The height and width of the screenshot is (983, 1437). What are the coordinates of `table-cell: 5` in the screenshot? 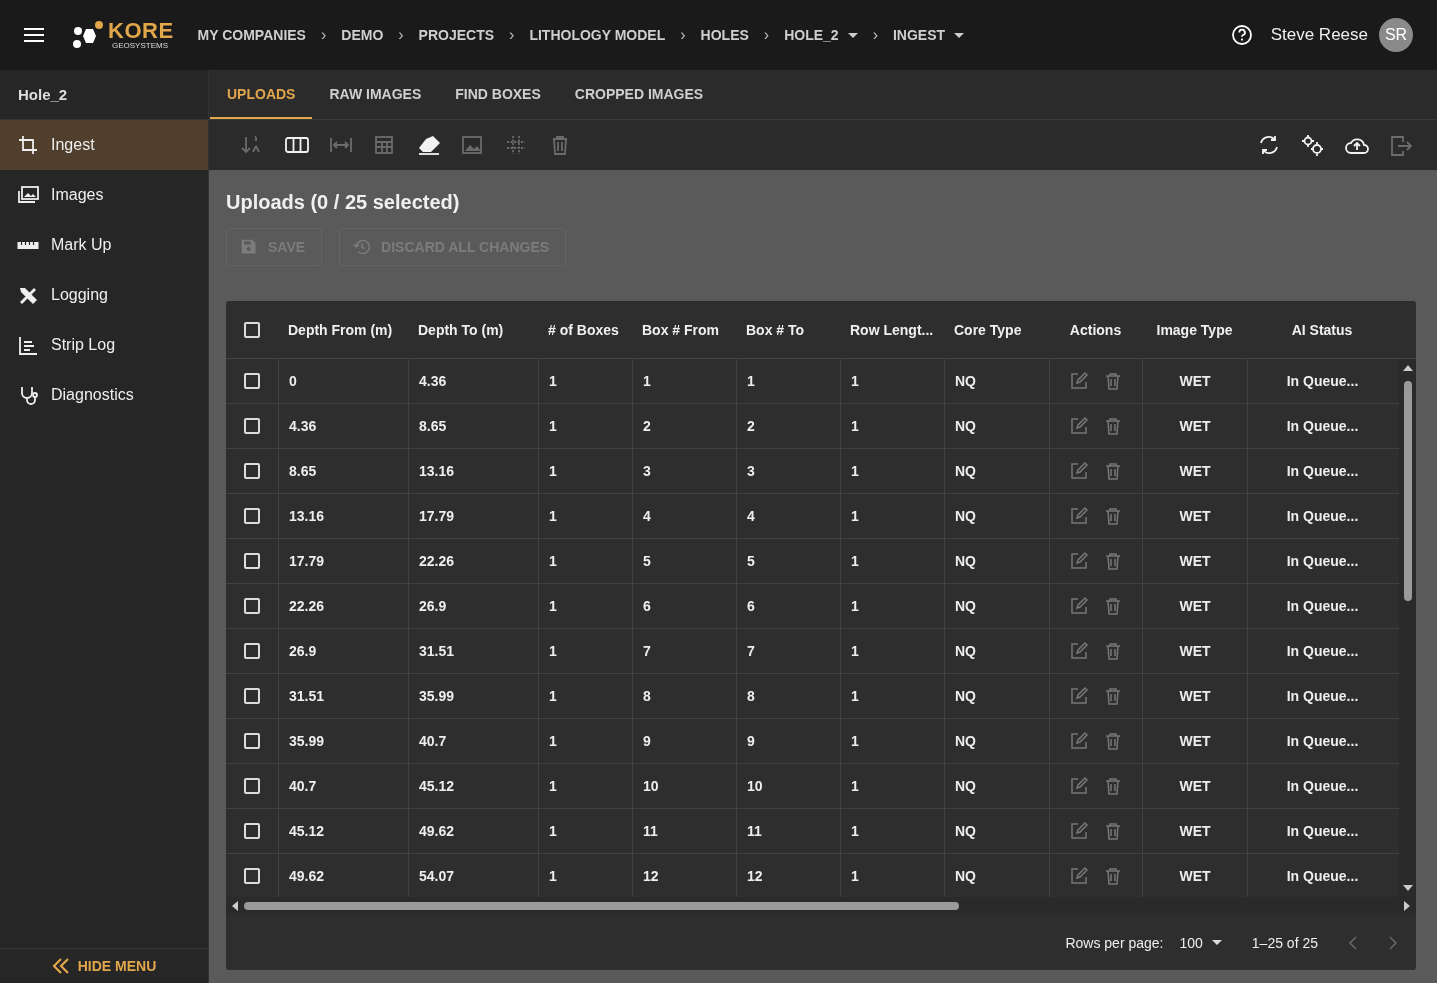 It's located at (647, 561).